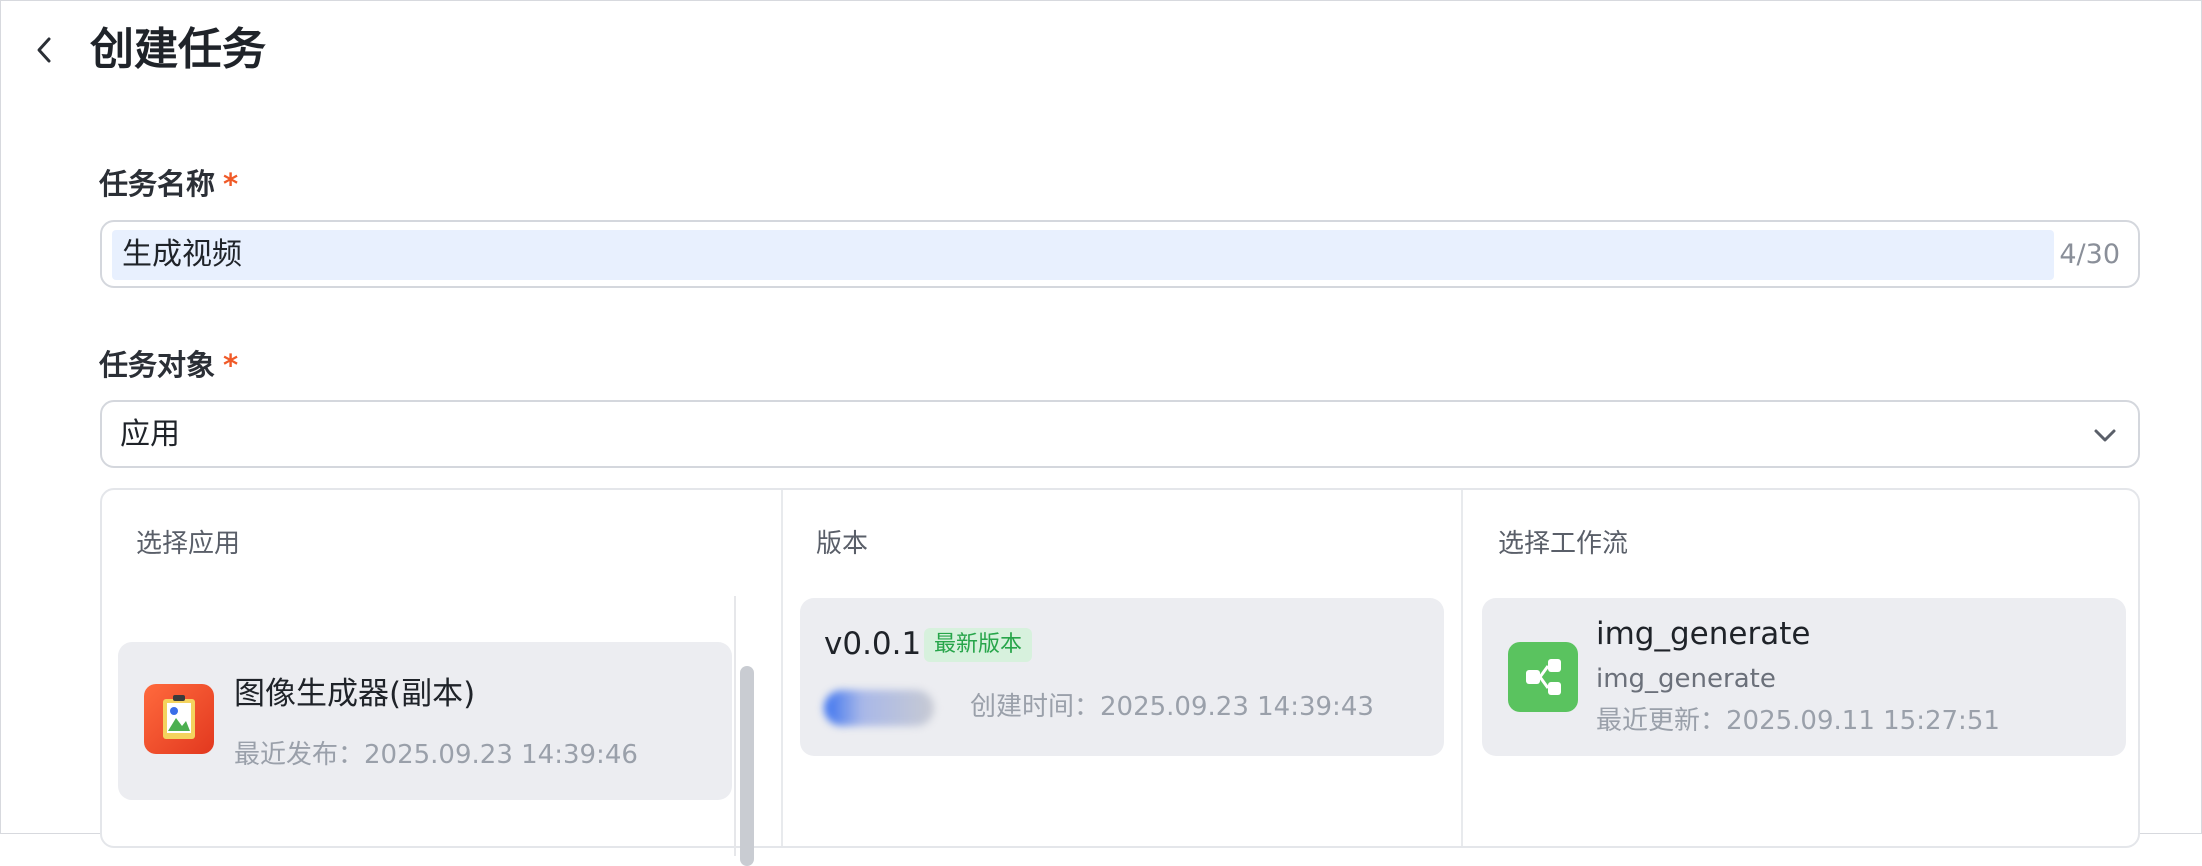 This screenshot has width=2202, height=866. What do you see at coordinates (747, 766) in the screenshot?
I see `scrollbar-thumb` at bounding box center [747, 766].